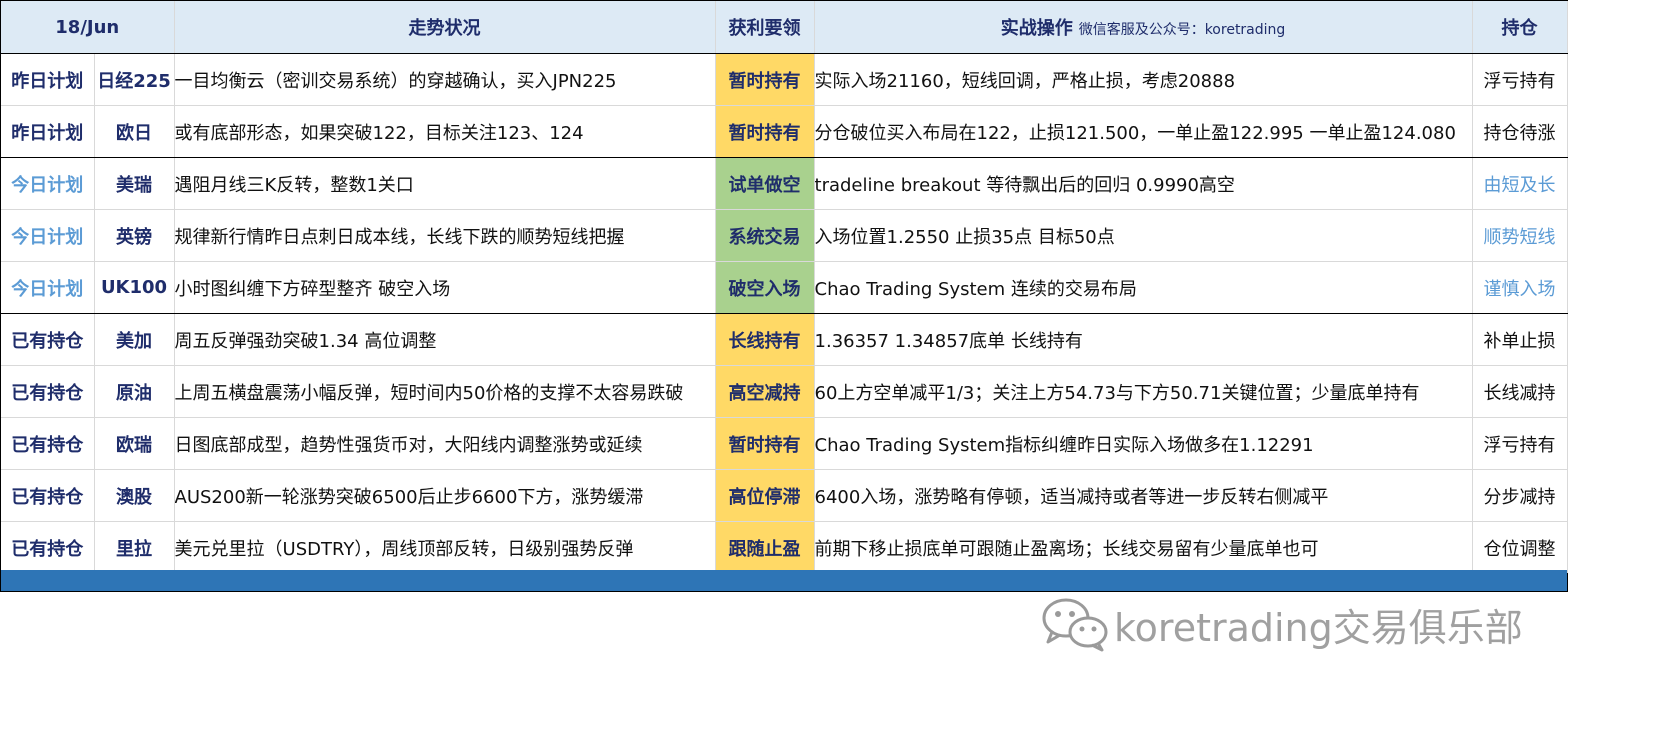 The image size is (1670, 740). I want to click on row-hold: 谨慎入场, so click(1520, 287).